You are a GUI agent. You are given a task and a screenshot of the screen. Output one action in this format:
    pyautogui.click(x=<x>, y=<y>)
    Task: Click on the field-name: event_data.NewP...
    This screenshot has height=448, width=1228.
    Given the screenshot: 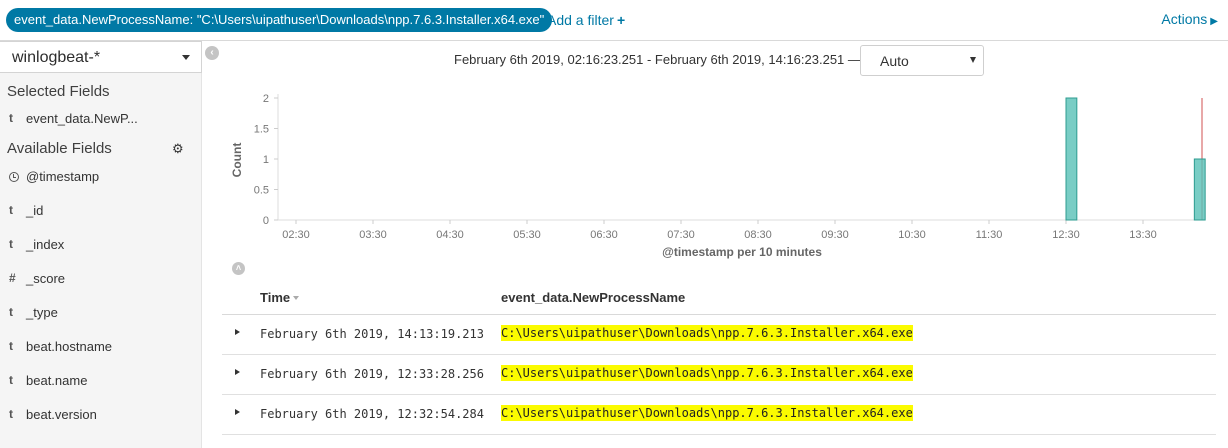 What is the action you would take?
    pyautogui.click(x=82, y=118)
    